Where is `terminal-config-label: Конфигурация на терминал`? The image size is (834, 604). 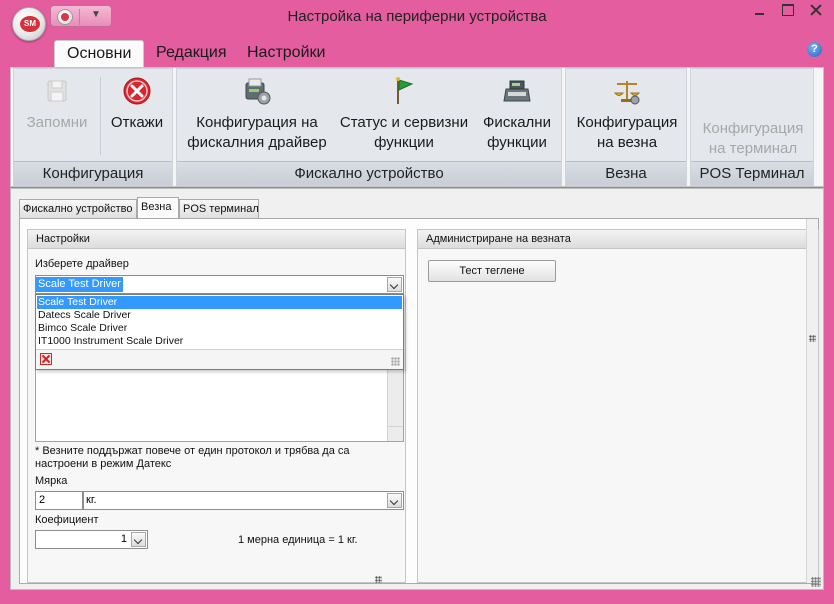 terminal-config-label: Конфигурация на терминал is located at coordinates (753, 138).